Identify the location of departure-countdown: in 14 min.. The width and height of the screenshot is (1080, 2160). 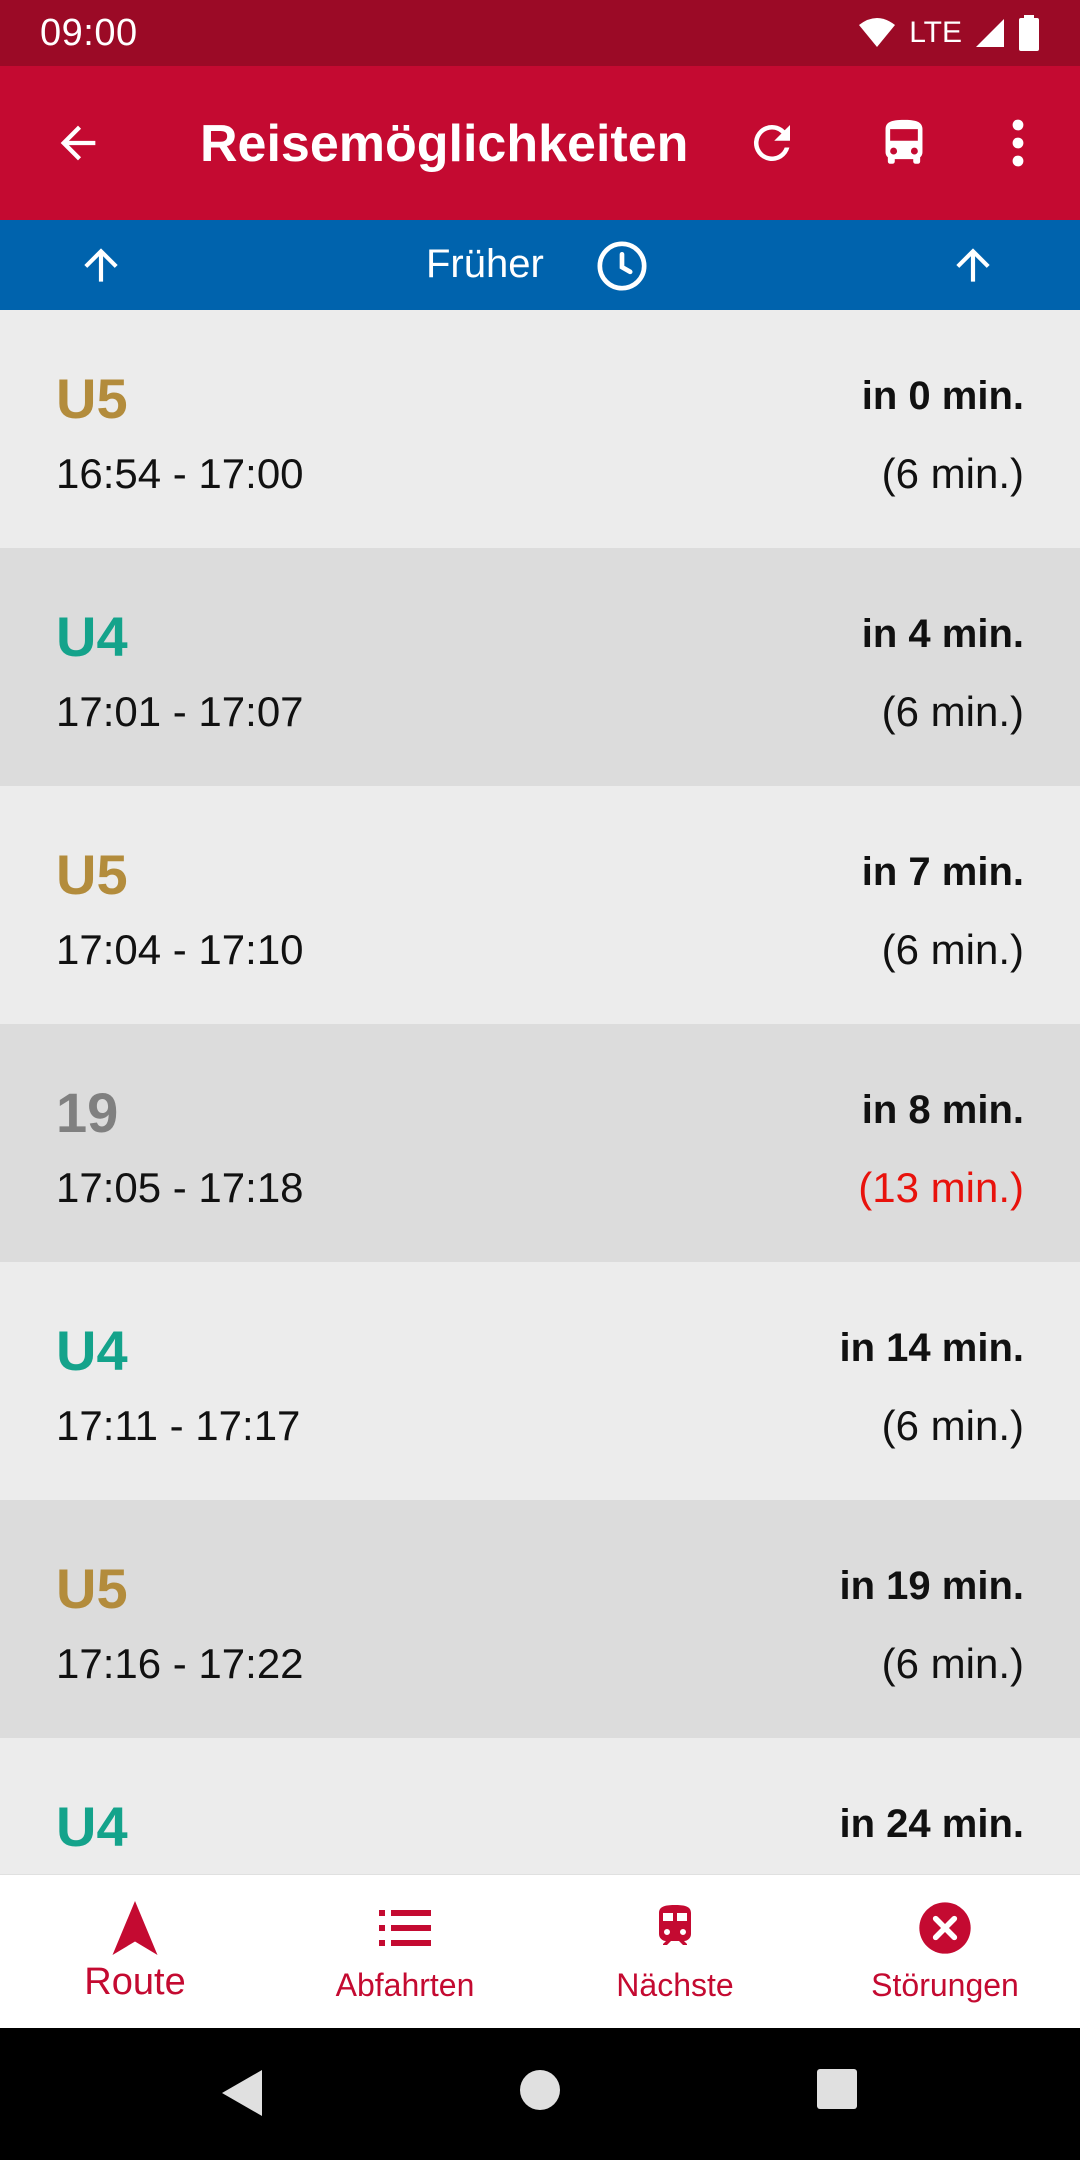
(932, 1348).